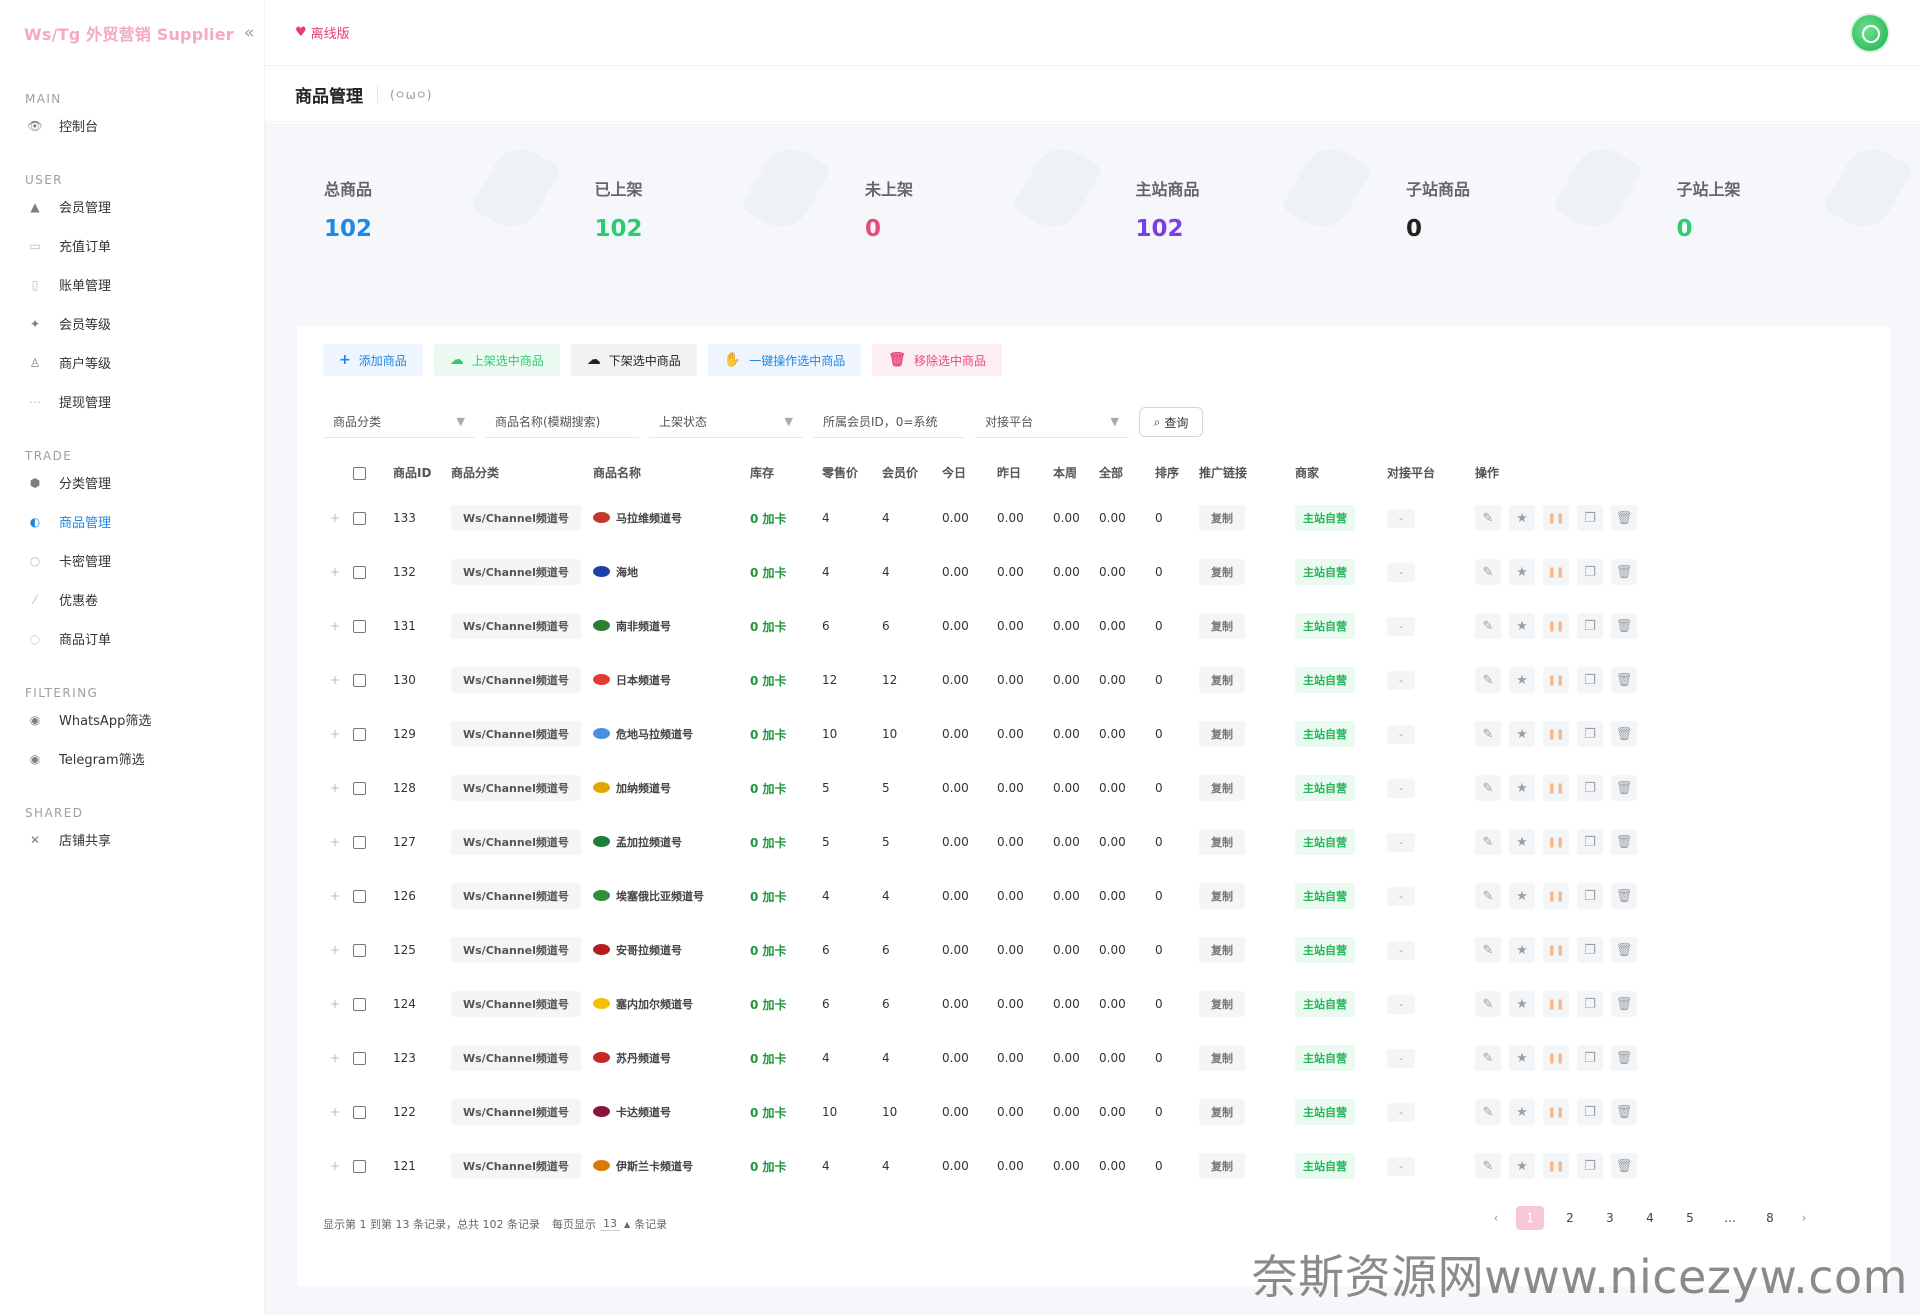 Image resolution: width=1920 pixels, height=1315 pixels. I want to click on sidebar-item: ◐ 商品管理, so click(132, 521).